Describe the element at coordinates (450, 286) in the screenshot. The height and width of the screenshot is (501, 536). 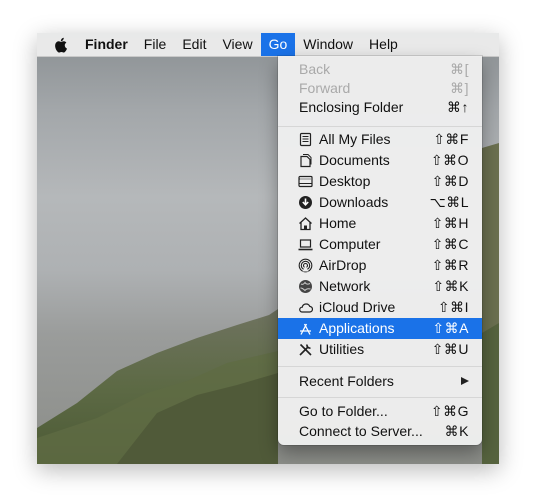
I see `shortcut-label: ⇧⌘K` at that location.